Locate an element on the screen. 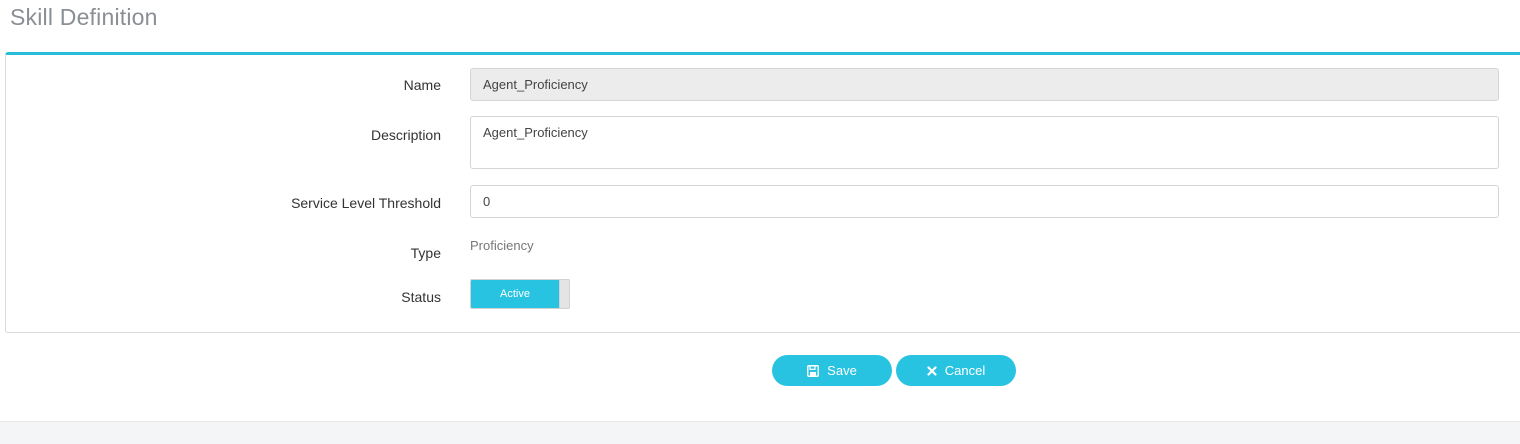  description-label: Description is located at coordinates (405, 135).